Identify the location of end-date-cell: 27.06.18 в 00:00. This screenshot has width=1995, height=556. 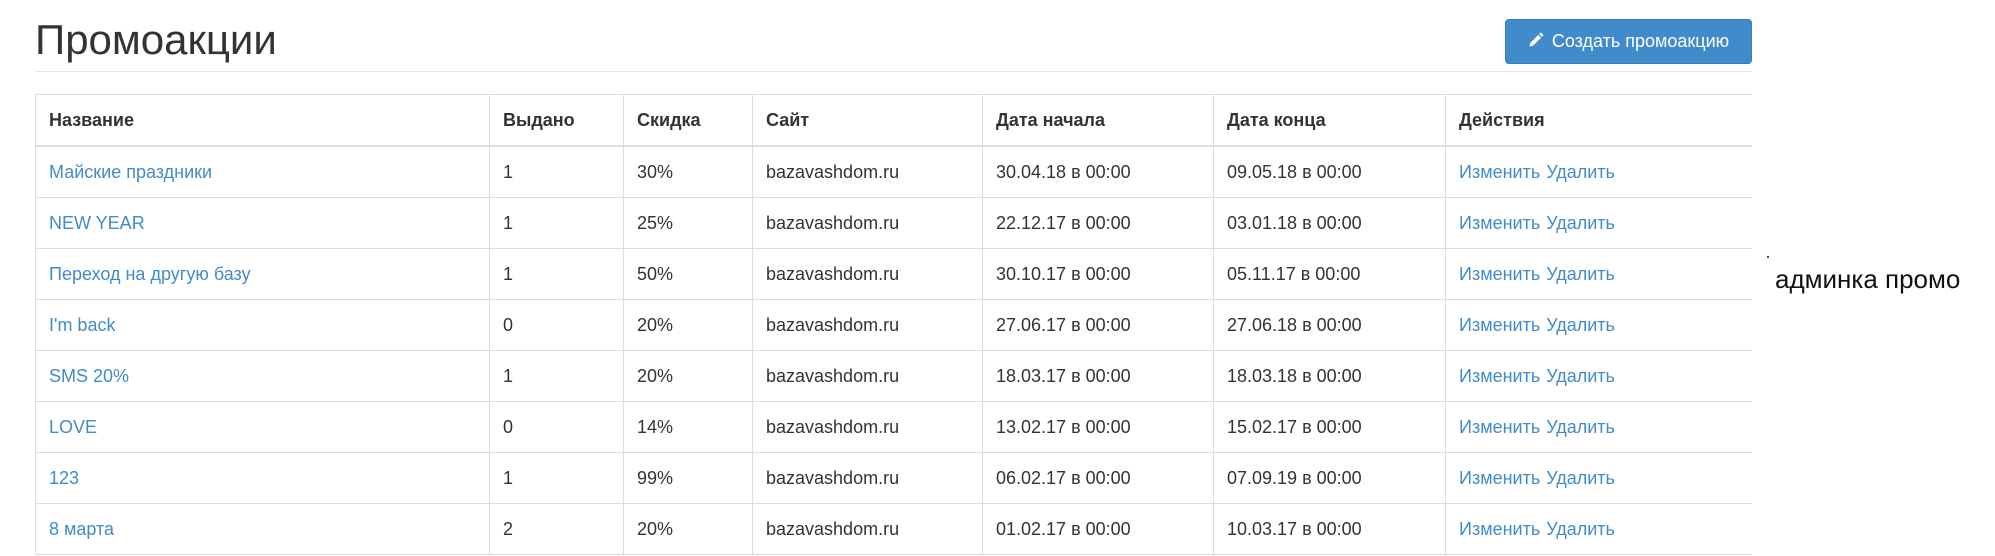
(1329, 325).